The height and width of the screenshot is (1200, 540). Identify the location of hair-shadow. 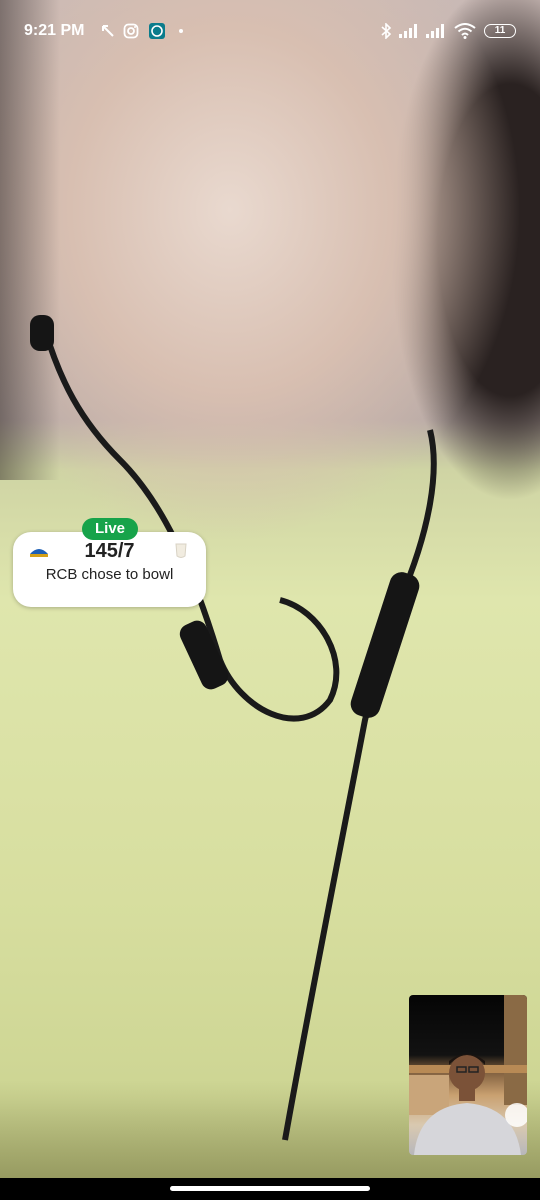
(30, 240).